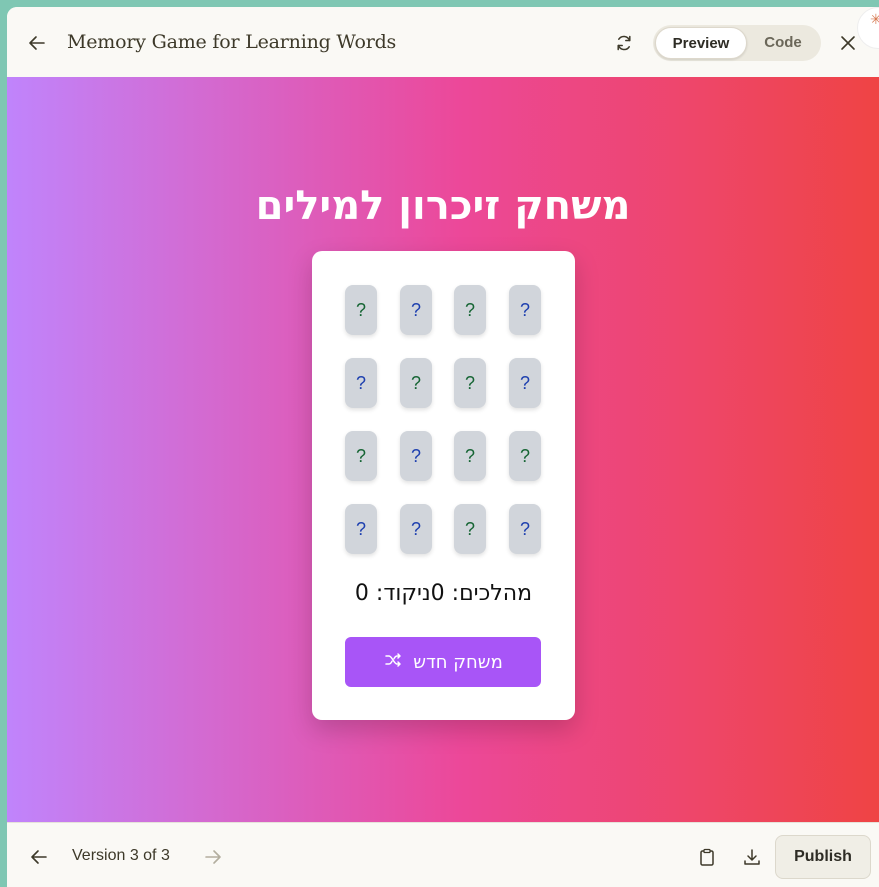  I want to click on tab-code: Code, so click(783, 43).